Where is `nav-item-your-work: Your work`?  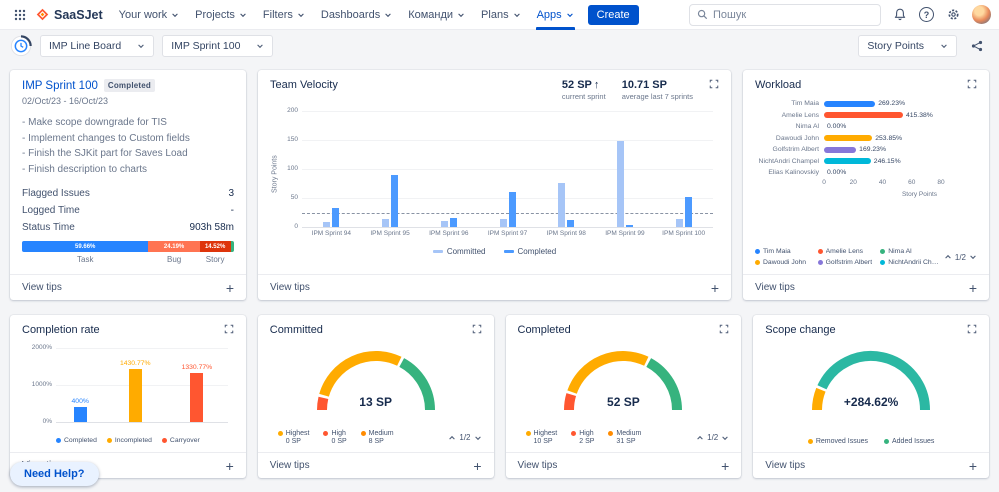 nav-item-your-work: Your work is located at coordinates (149, 15).